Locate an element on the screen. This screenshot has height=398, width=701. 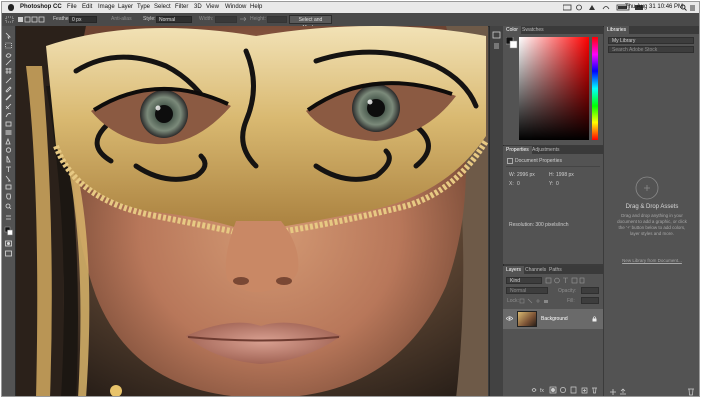
add-asset-icon is located at coordinates (647, 188).